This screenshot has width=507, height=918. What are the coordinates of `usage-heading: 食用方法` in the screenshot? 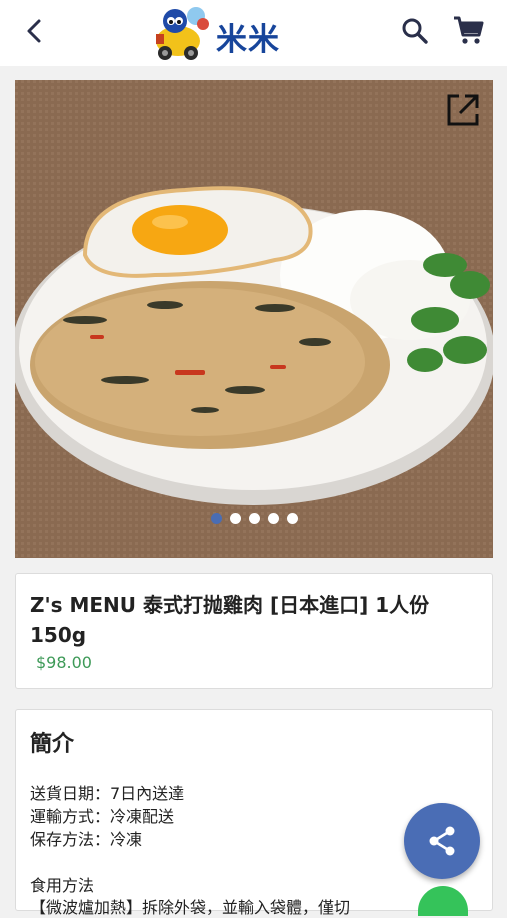 It's located at (62, 885).